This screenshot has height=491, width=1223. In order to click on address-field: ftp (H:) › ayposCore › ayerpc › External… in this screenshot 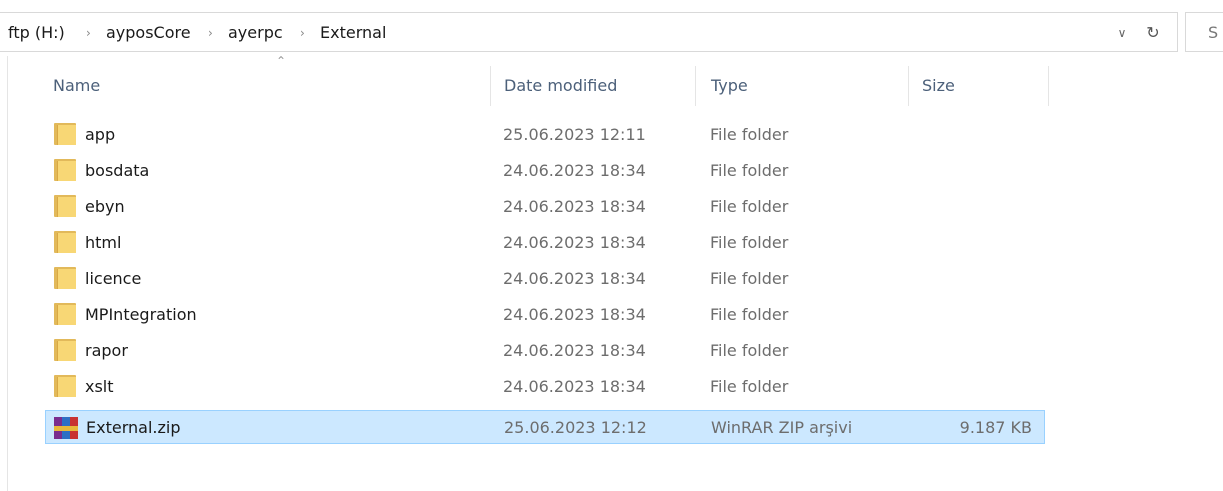, I will do `click(589, 32)`.